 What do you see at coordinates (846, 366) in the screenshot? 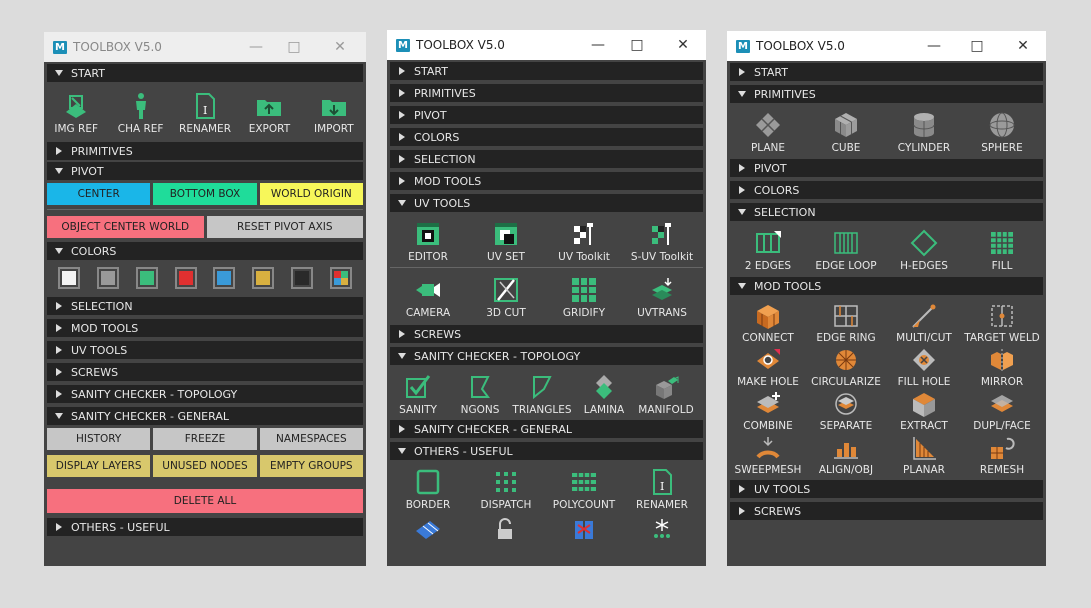
I see `circularize-button: CIRCULARIZE` at bounding box center [846, 366].